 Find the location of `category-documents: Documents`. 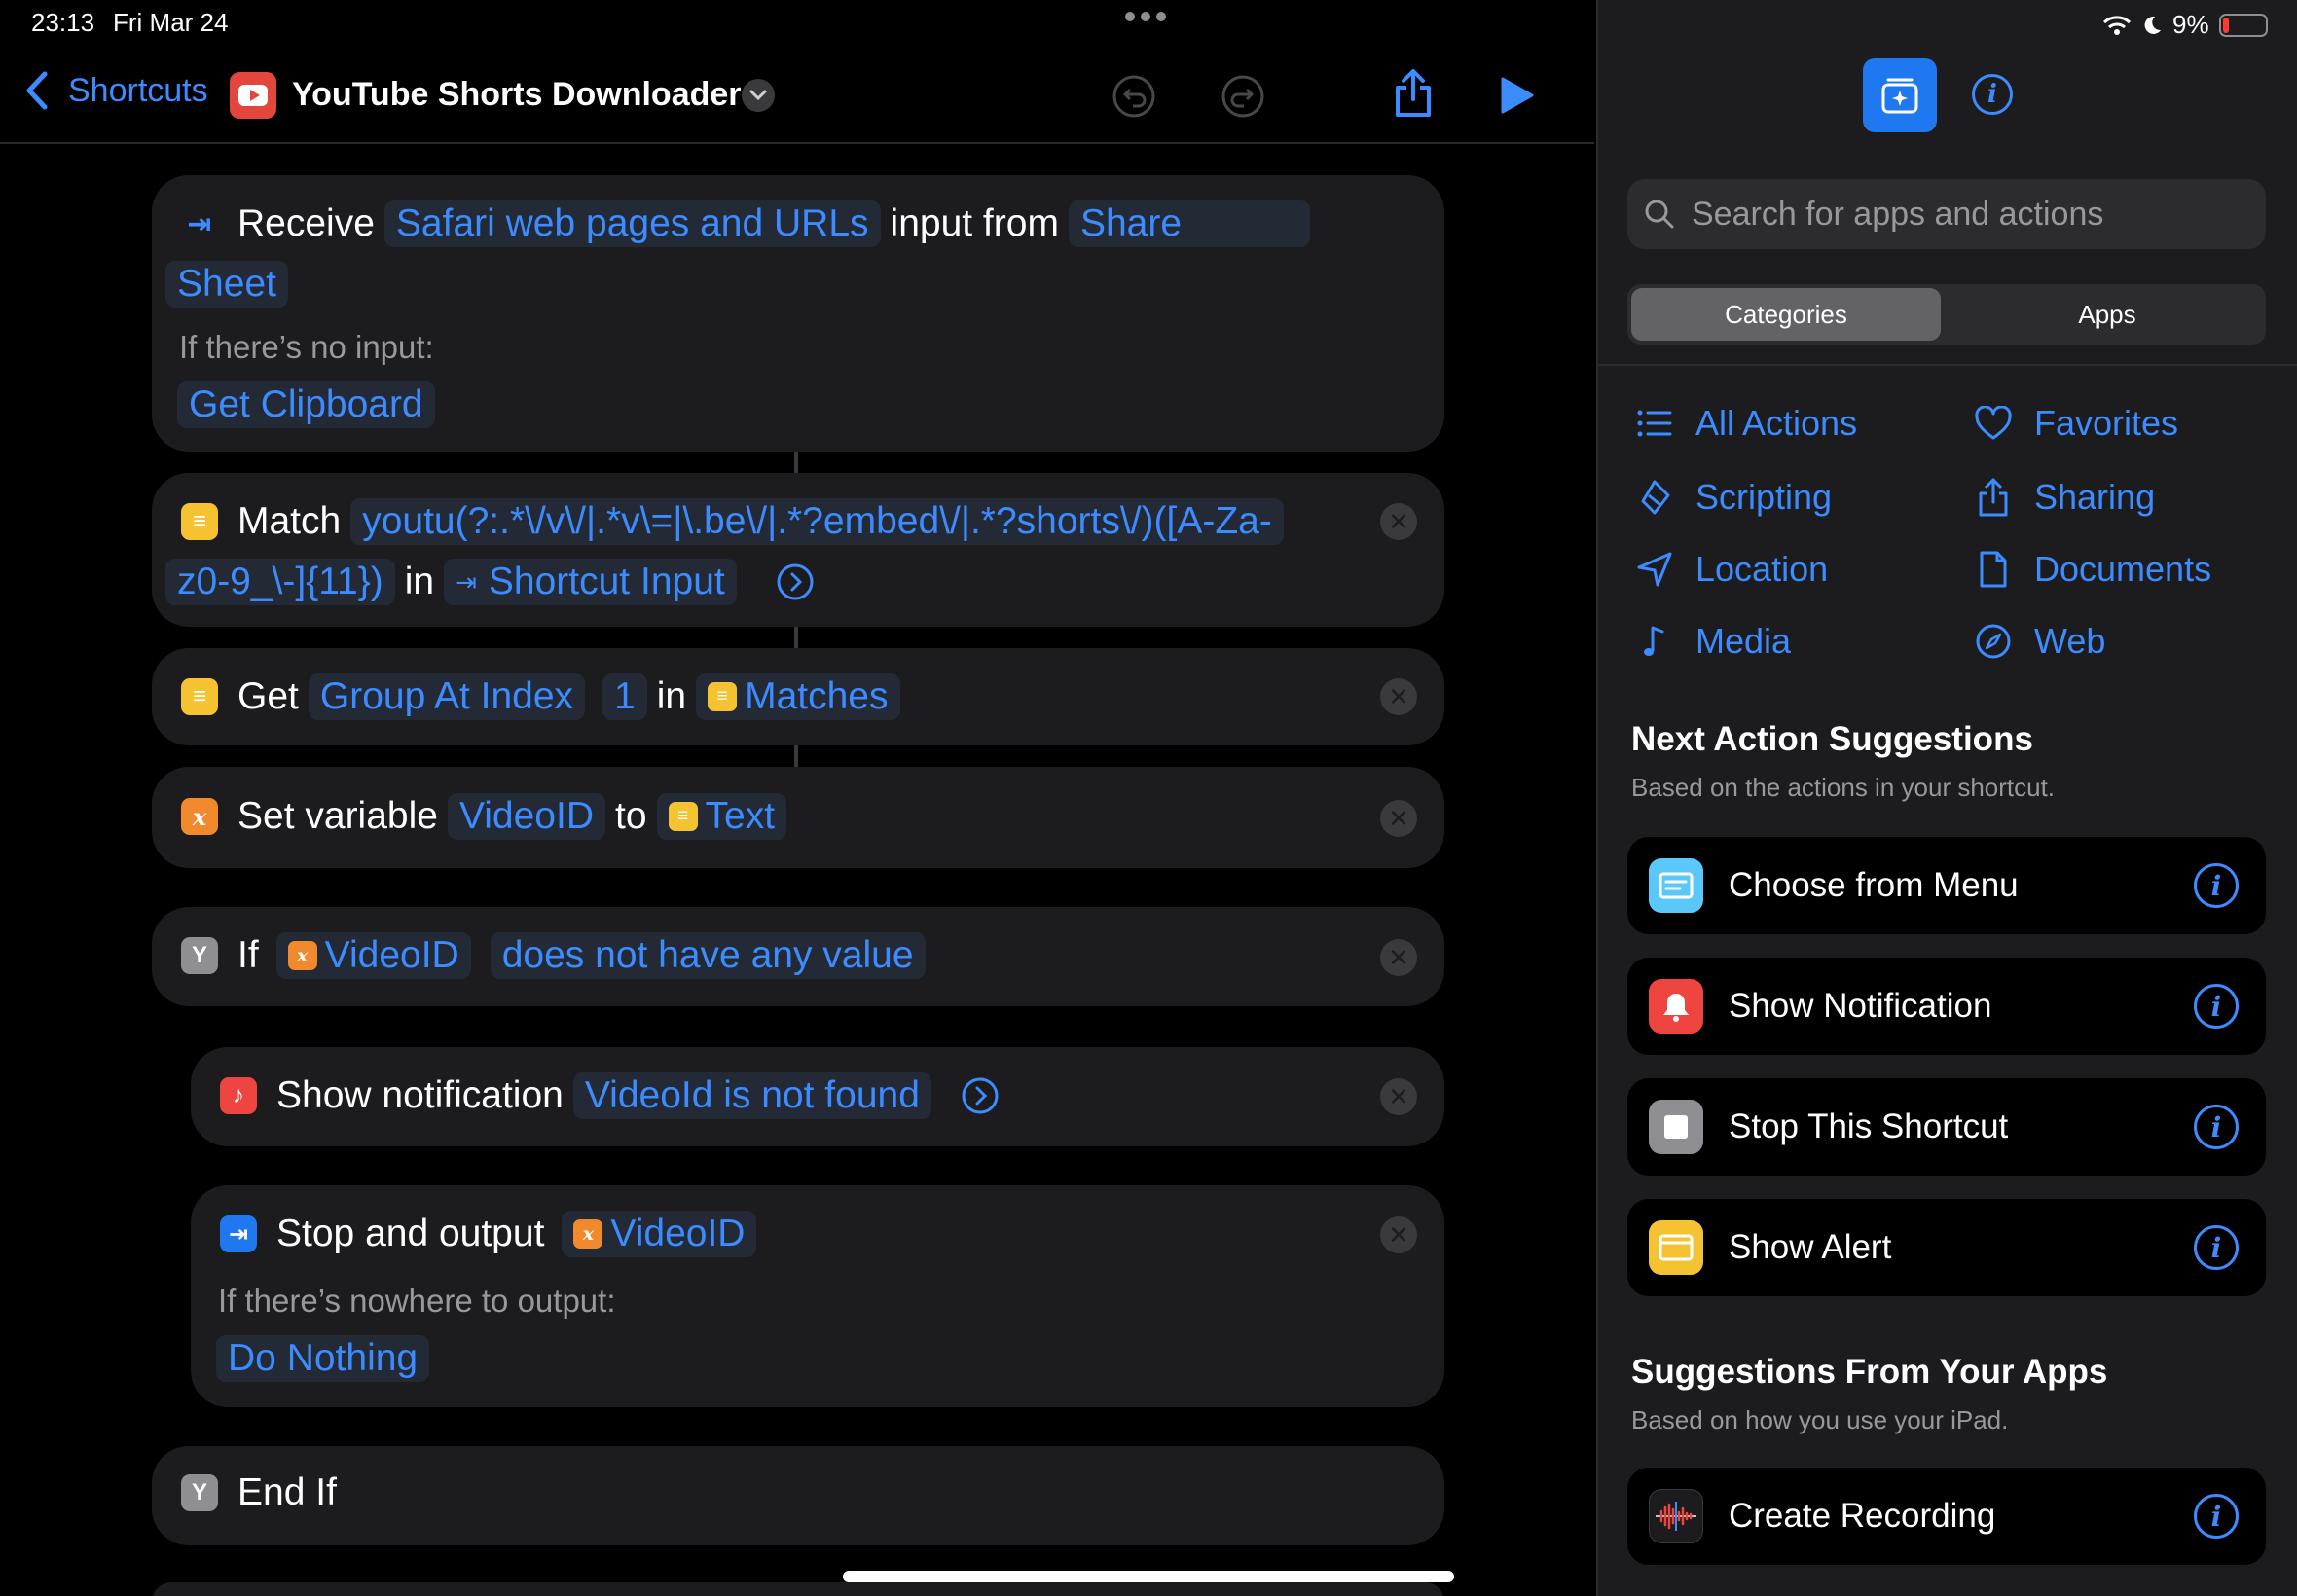

category-documents: Documents is located at coordinates (2090, 569).